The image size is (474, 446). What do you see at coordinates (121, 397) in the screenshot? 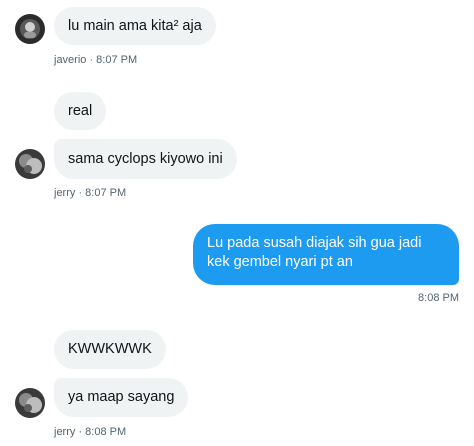
I see `message-bubble: ya maap sayang` at bounding box center [121, 397].